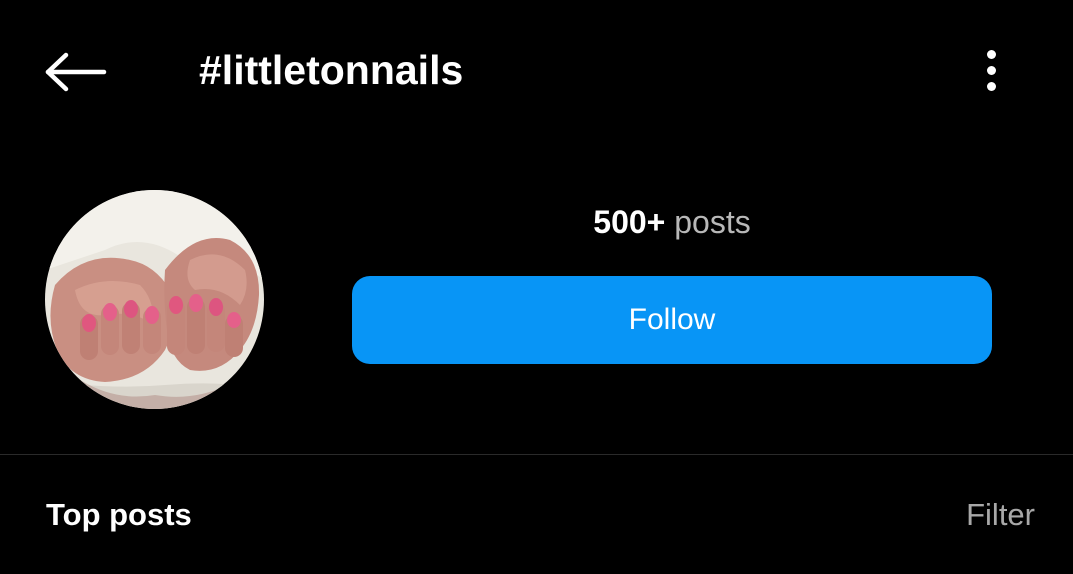  What do you see at coordinates (536, 454) in the screenshot?
I see `section-divider` at bounding box center [536, 454].